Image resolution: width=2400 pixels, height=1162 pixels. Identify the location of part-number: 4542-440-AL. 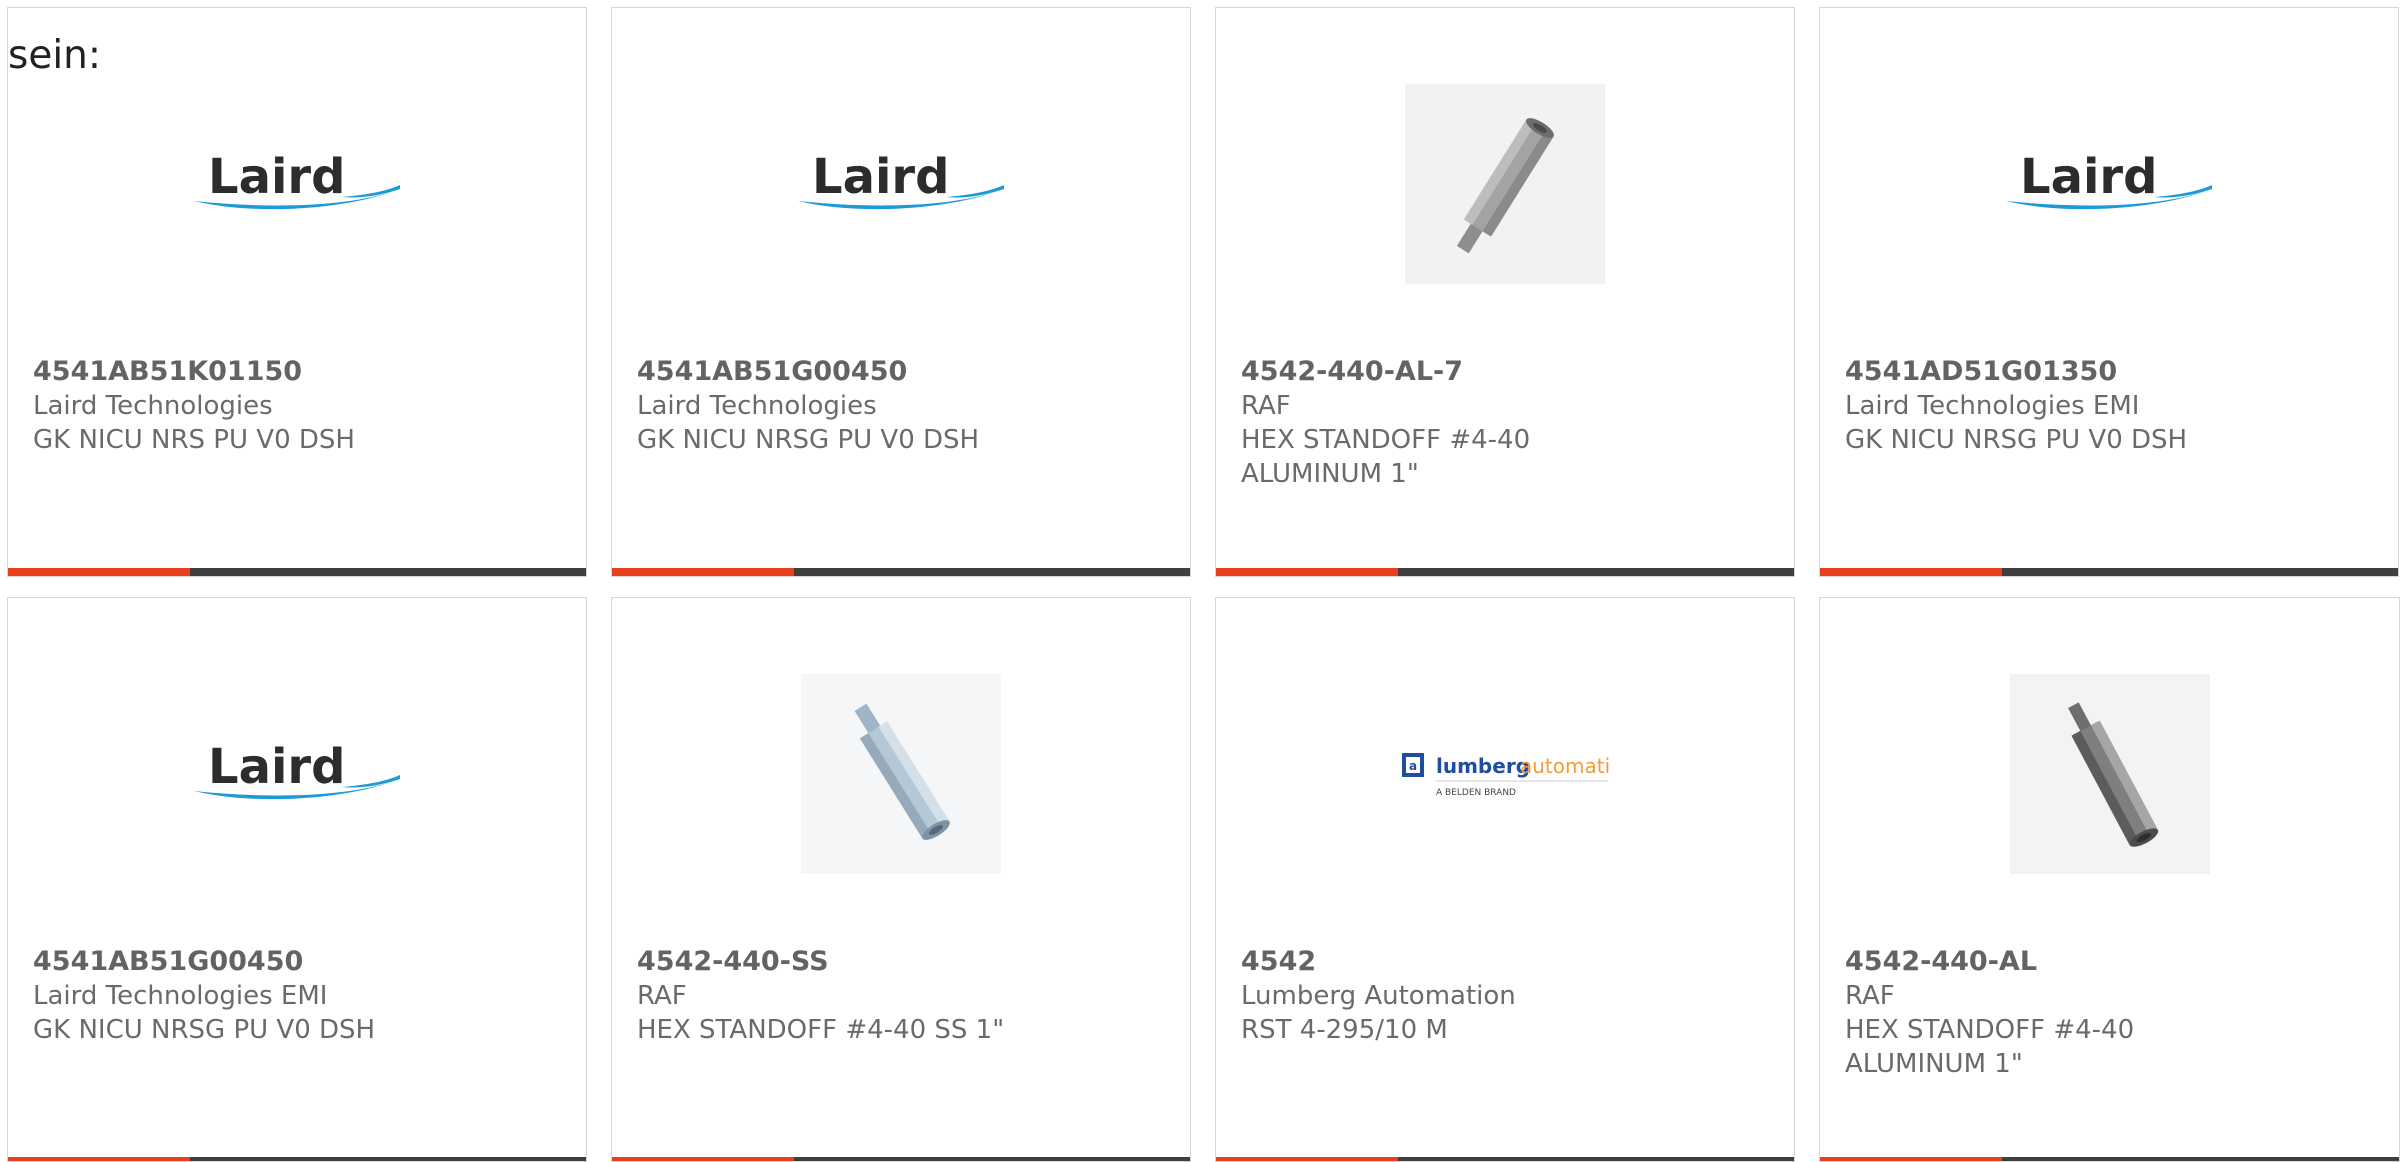
(1941, 961).